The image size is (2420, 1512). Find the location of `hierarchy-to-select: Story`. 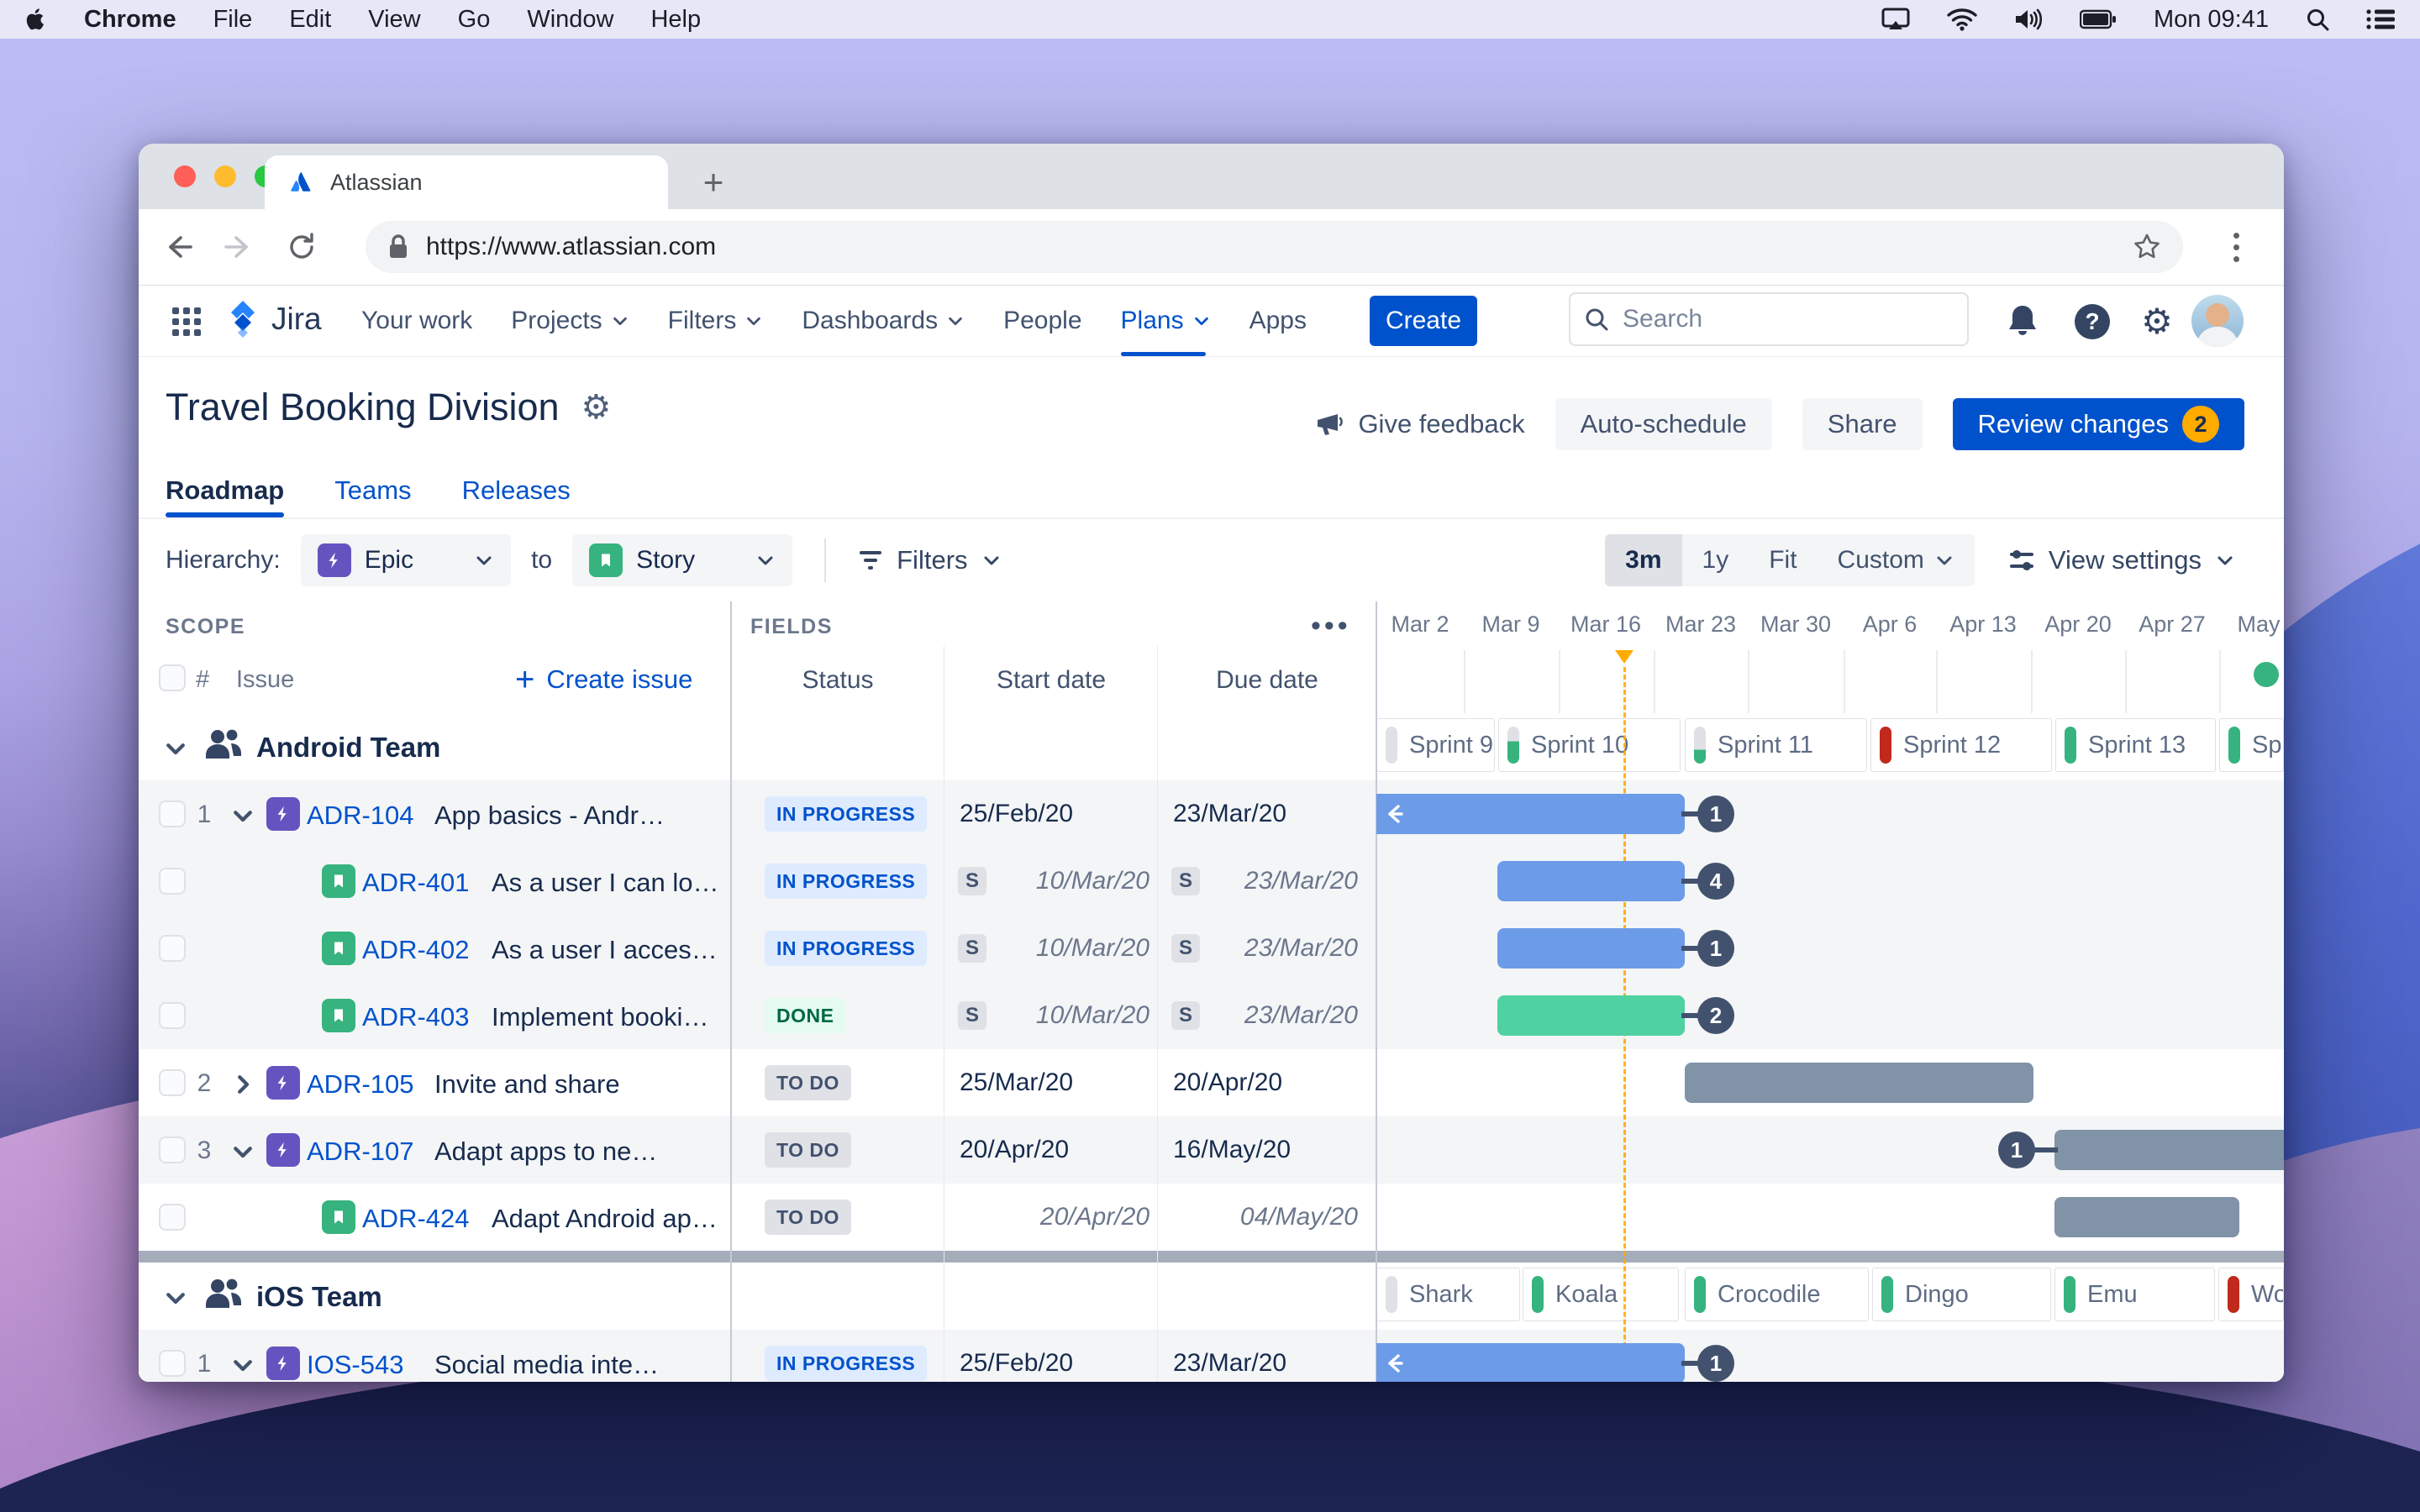

hierarchy-to-select: Story is located at coordinates (682, 560).